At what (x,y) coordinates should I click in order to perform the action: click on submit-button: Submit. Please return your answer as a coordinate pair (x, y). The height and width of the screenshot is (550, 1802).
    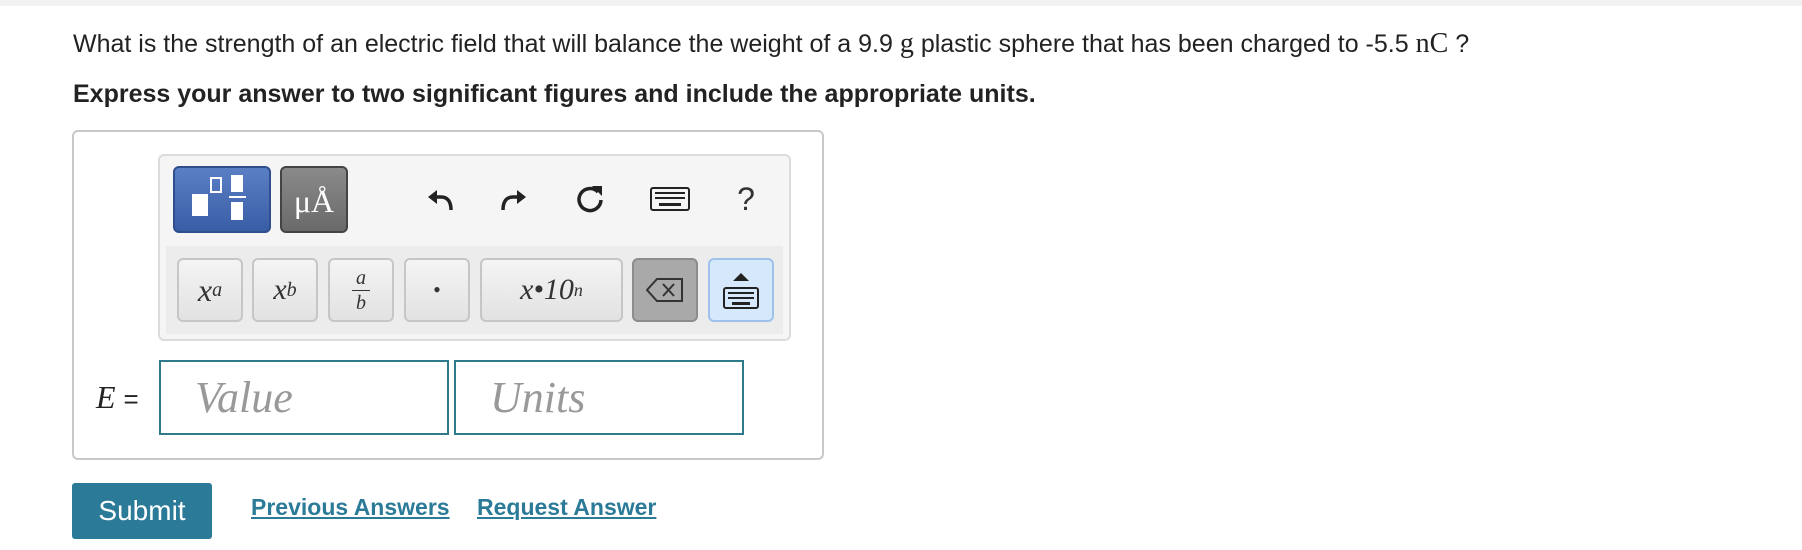
    Looking at the image, I should click on (142, 511).